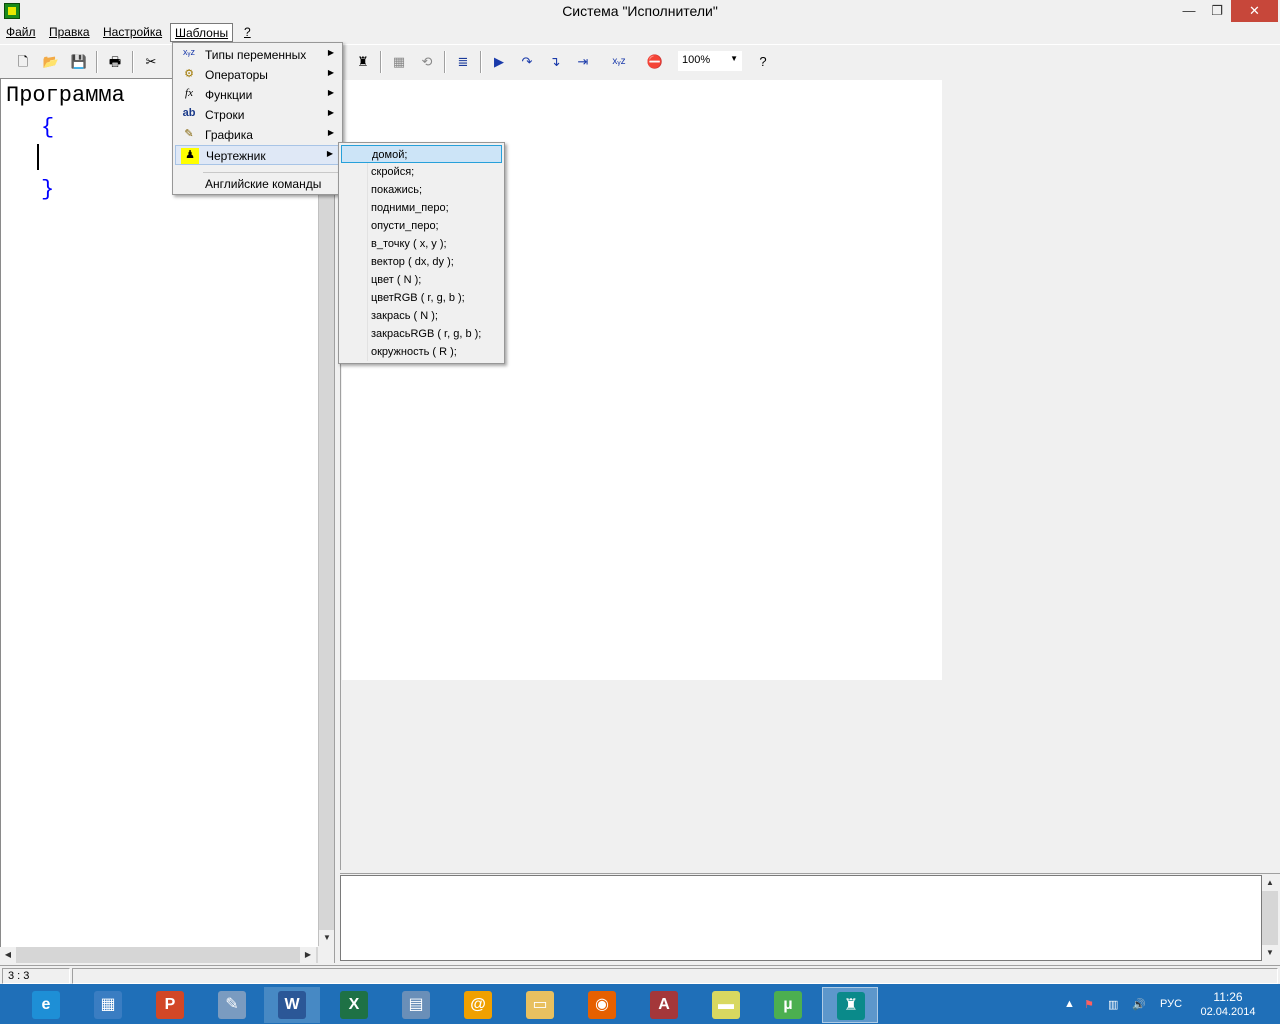 This screenshot has width=1280, height=1024. I want to click on utorrent-taskbar-button: µ, so click(788, 1005).